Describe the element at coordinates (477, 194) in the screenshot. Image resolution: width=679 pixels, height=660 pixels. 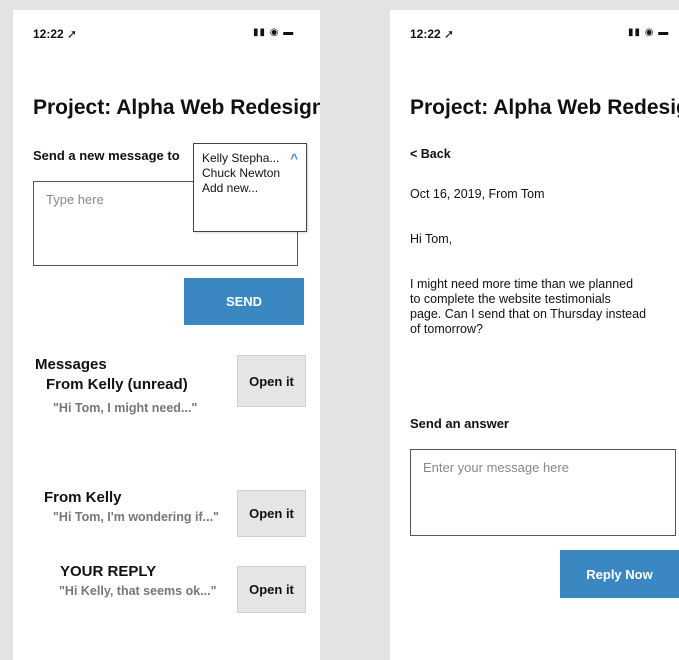
I see `message-meta: Oct 16, 2019, From Tom` at that location.